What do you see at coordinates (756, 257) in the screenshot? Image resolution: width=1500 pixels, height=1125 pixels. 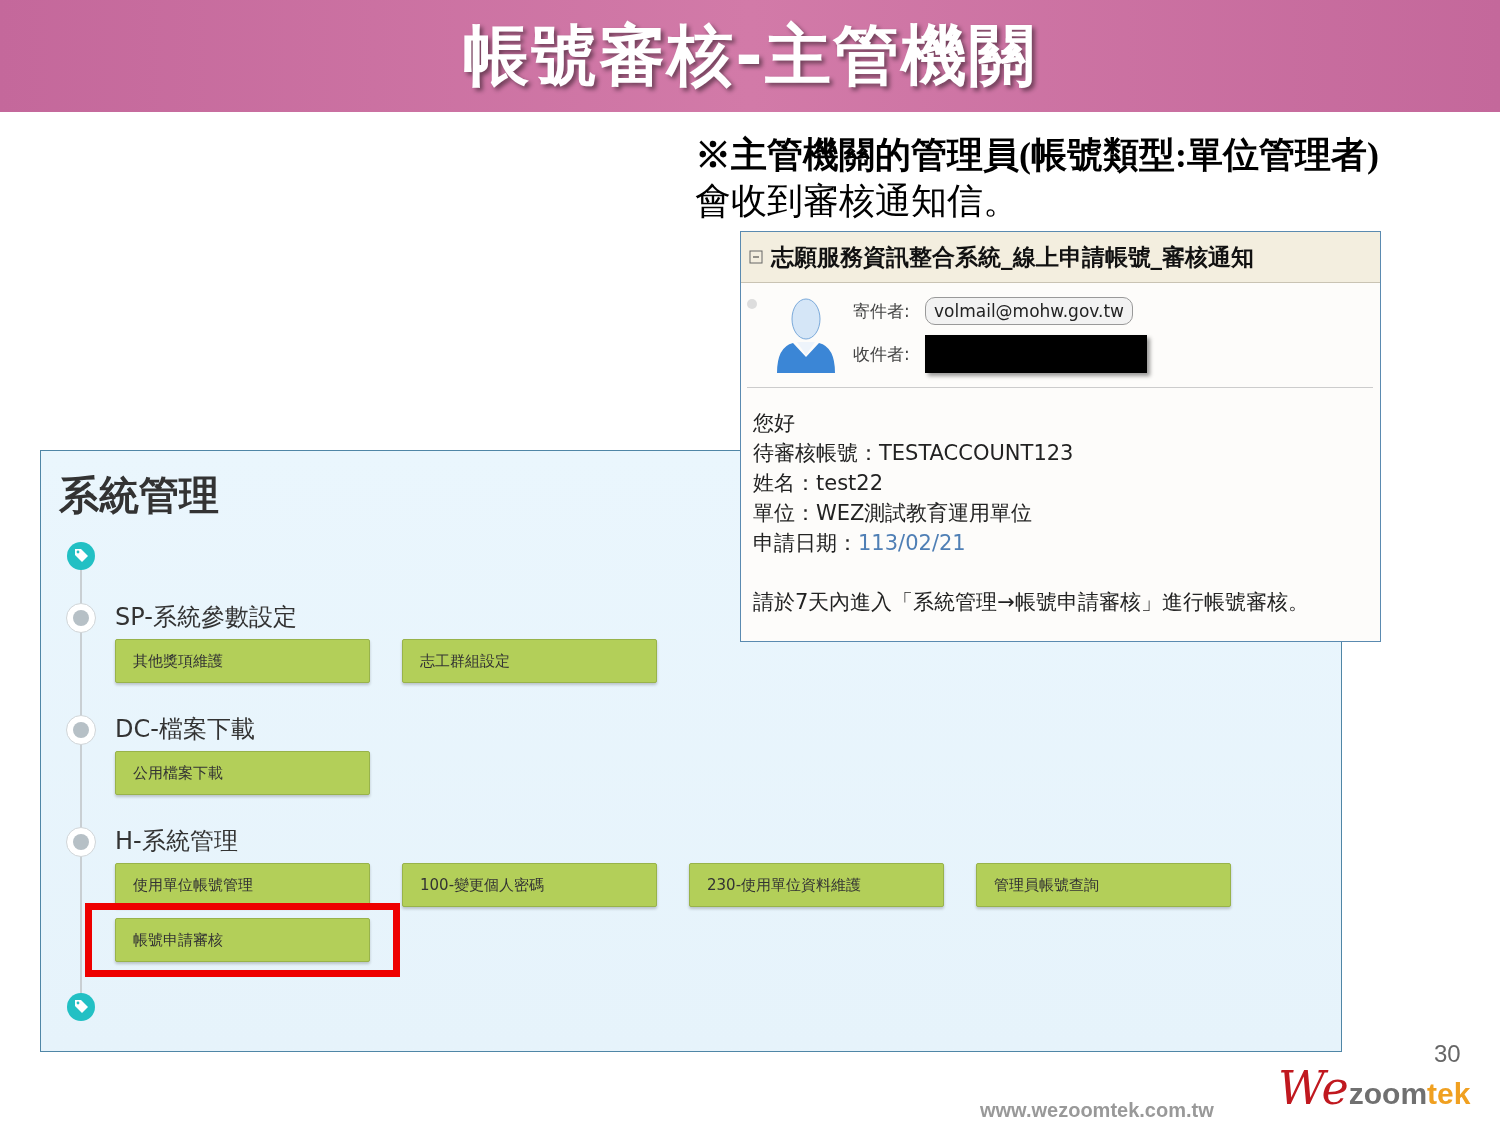 I see `collapse-icon` at bounding box center [756, 257].